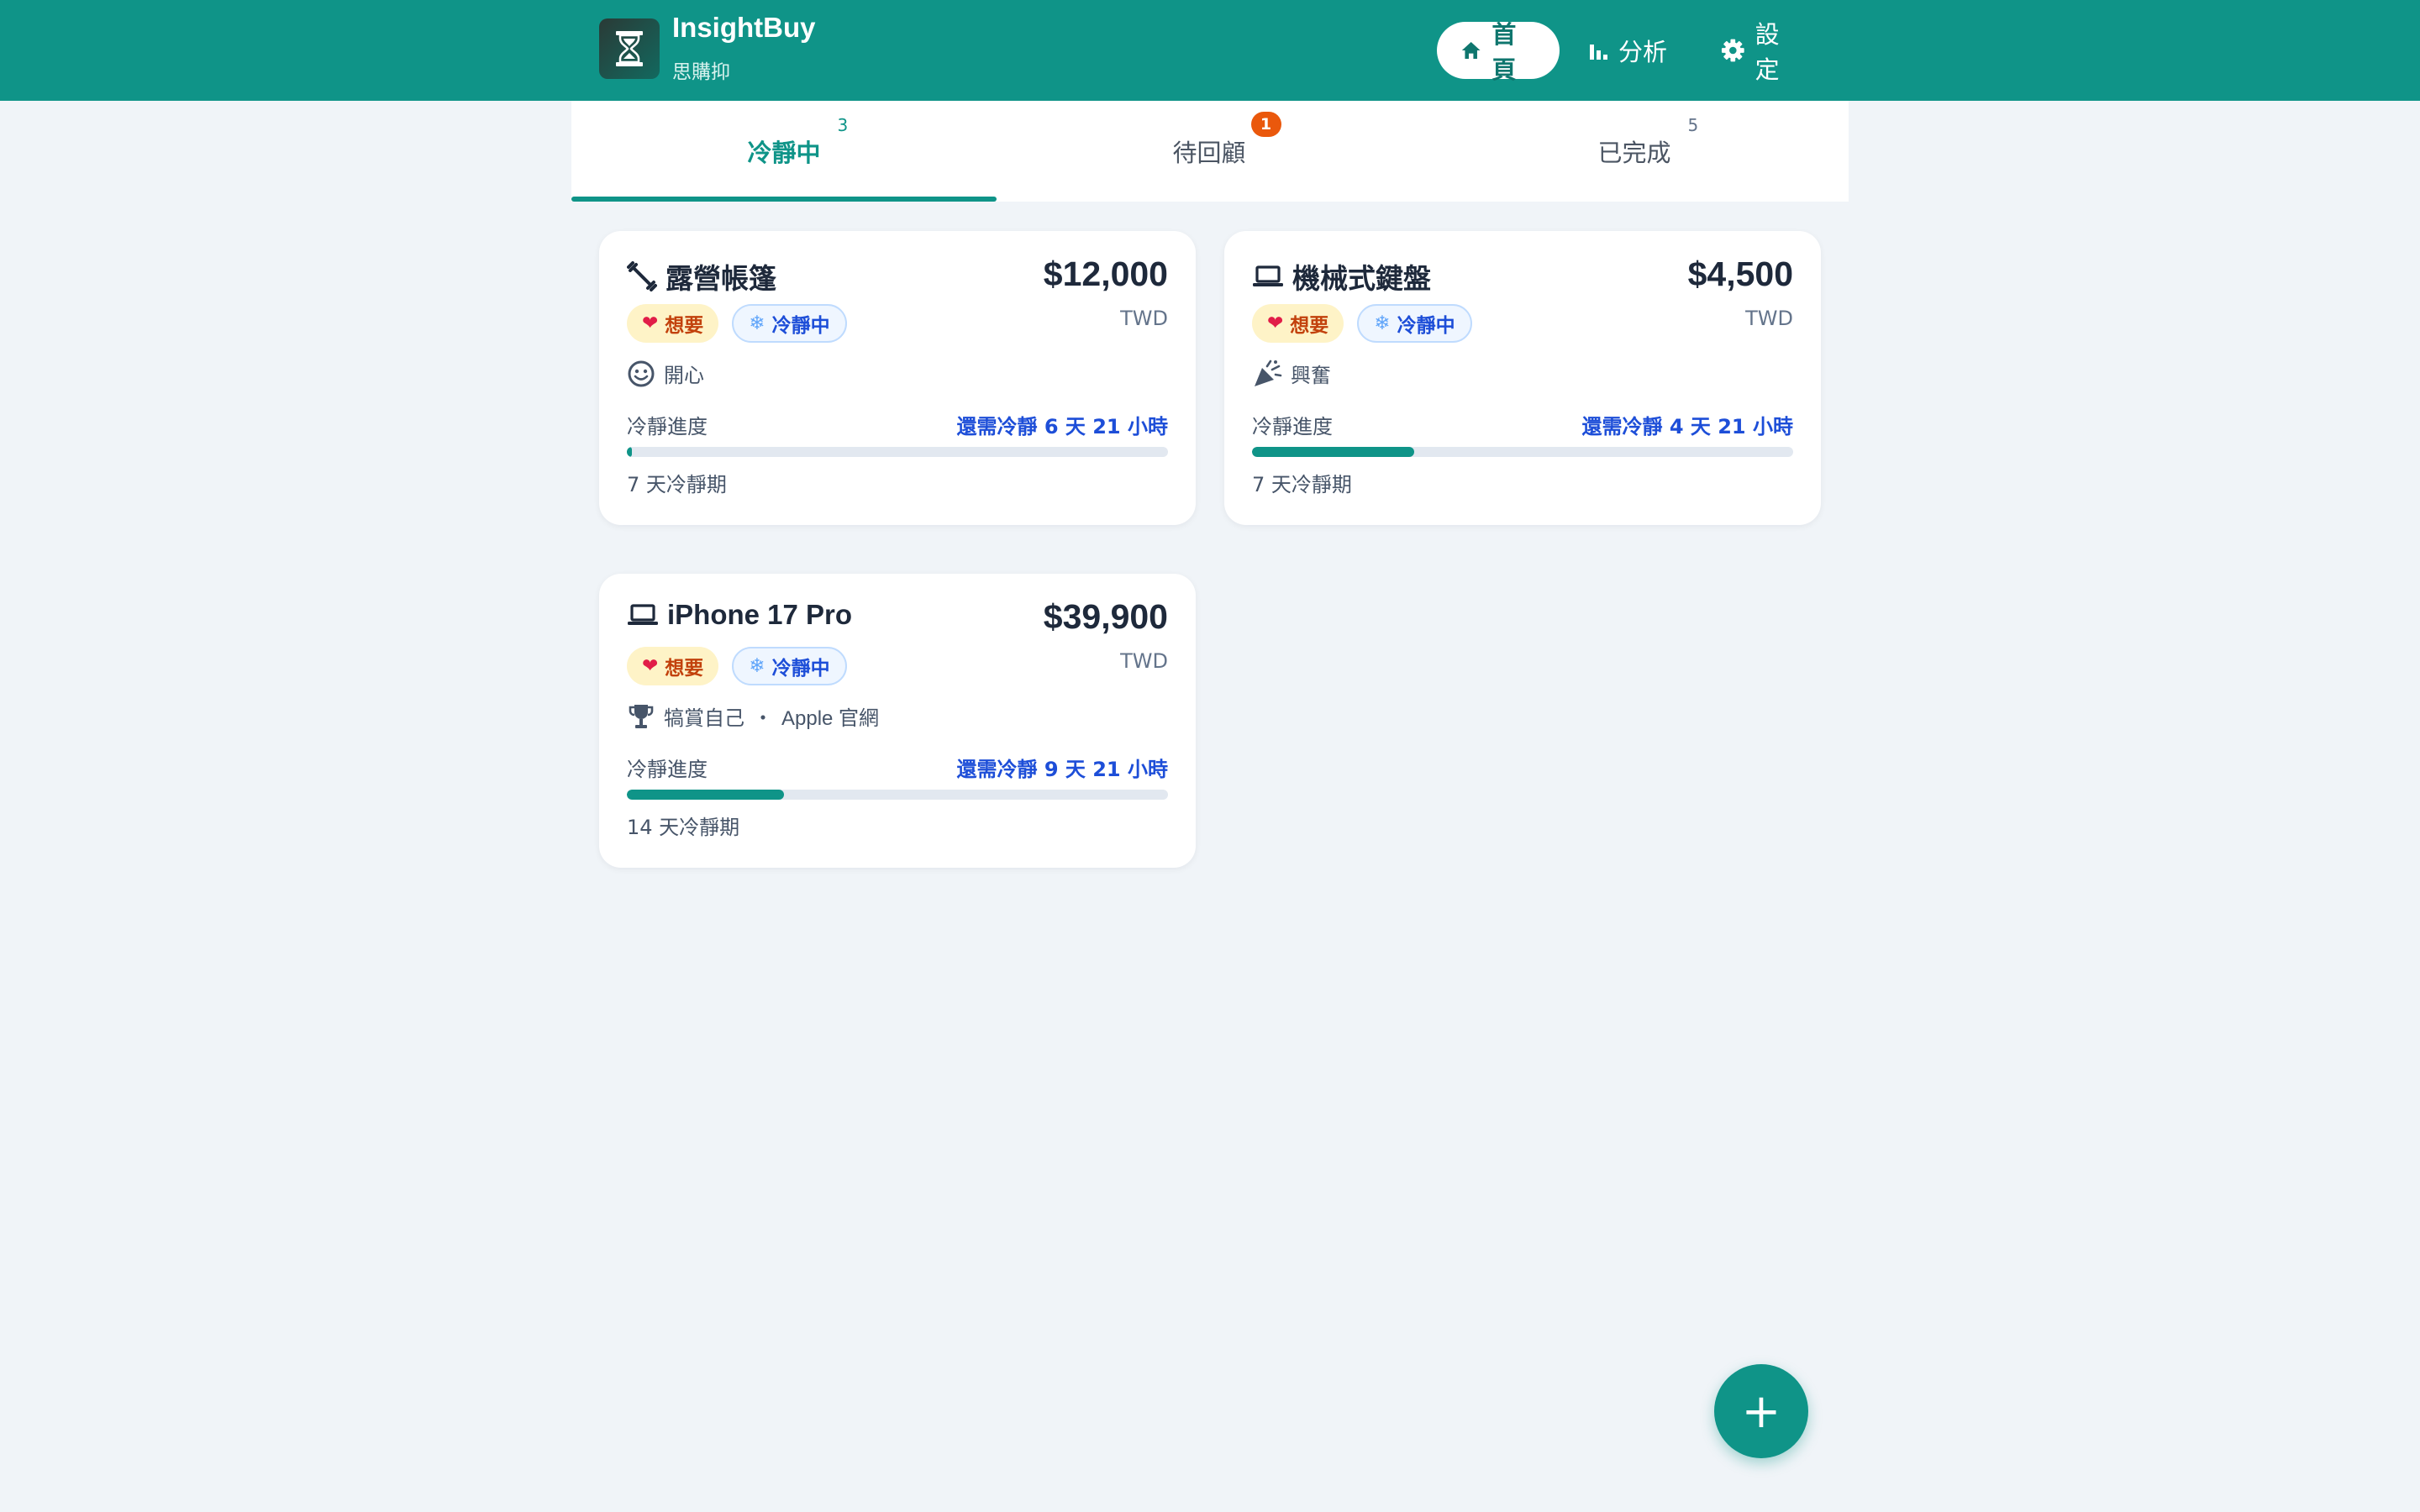 This screenshot has height=1512, width=2420. I want to click on nav-settings-label: 設定, so click(1767, 52).